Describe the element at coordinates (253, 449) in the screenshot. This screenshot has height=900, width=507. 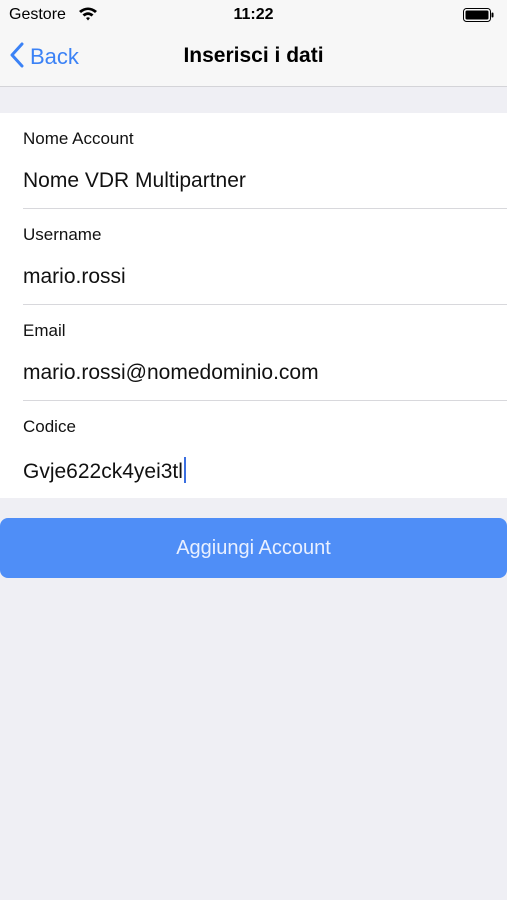
I see `code-field: Codice Gvje622ck4yei3tl` at that location.